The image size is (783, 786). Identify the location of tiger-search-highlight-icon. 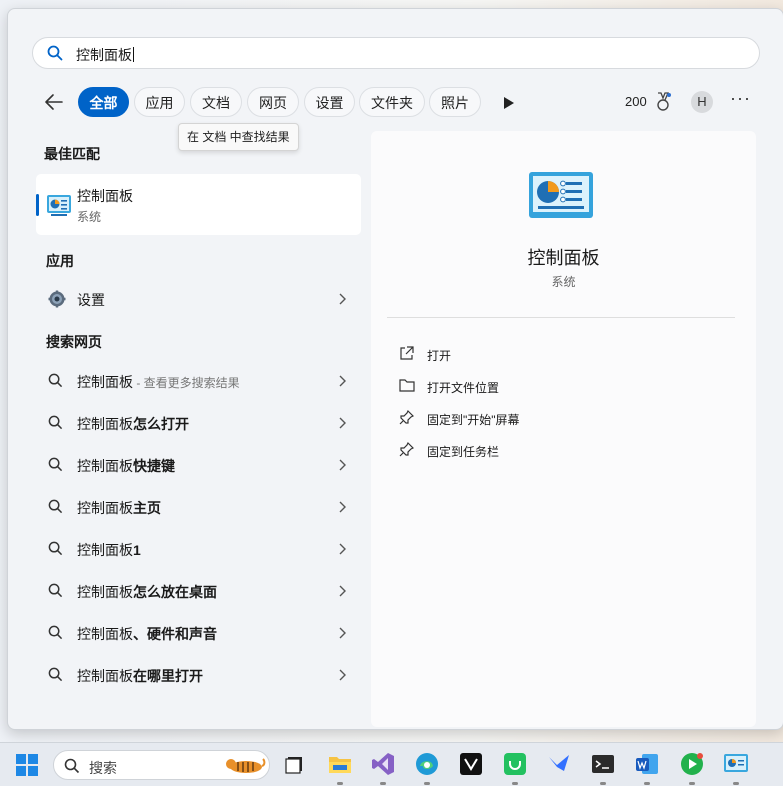
(245, 767).